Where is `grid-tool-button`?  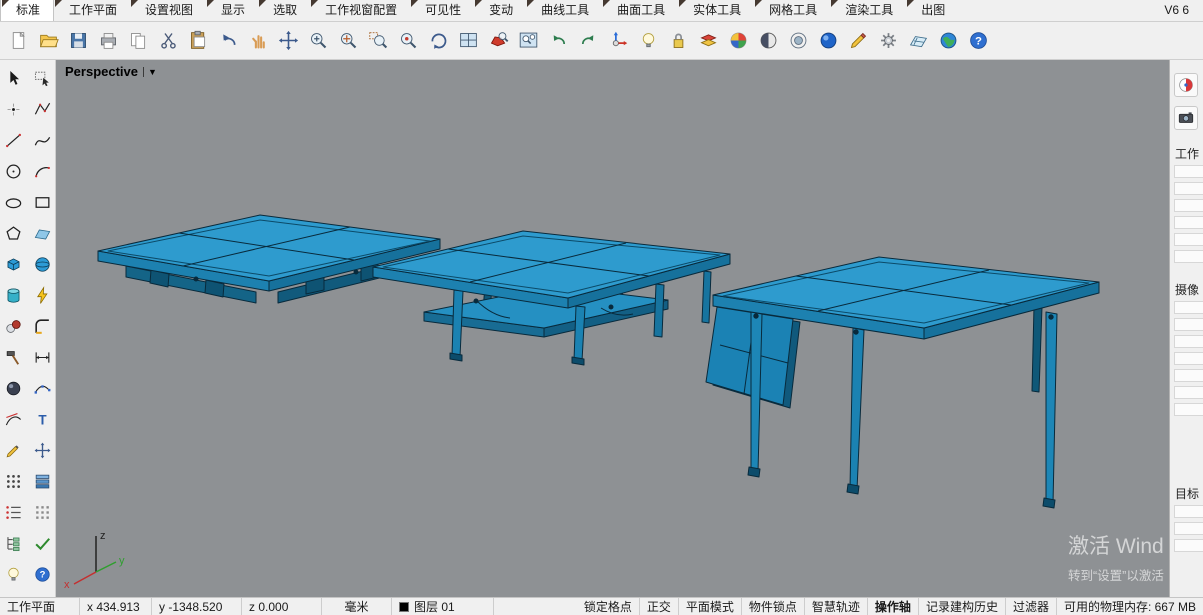
grid-tool-button is located at coordinates (42, 512).